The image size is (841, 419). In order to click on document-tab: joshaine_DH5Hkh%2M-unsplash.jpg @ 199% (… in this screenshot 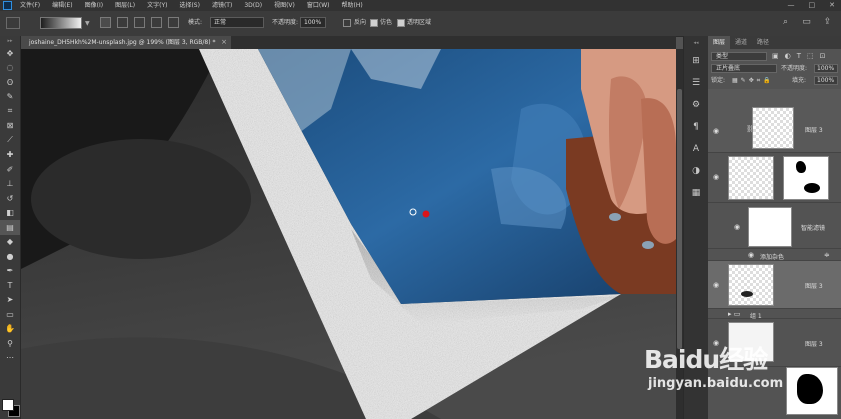, I will do `click(126, 42)`.